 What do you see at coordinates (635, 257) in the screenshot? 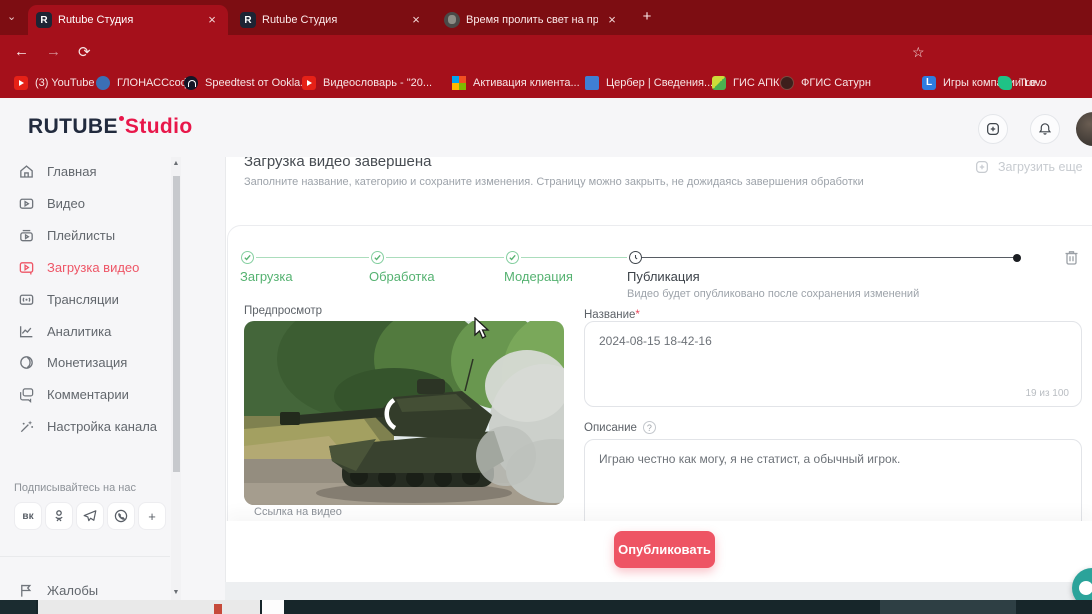
I see `step-clock-icon` at bounding box center [635, 257].